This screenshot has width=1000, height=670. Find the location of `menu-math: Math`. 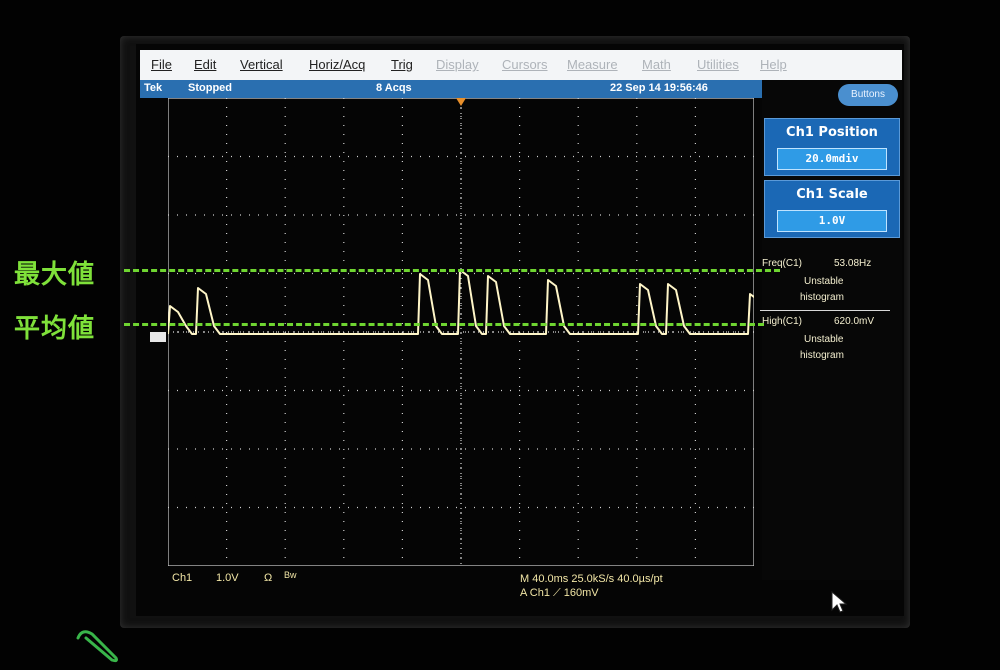

menu-math: Math is located at coordinates (656, 64).